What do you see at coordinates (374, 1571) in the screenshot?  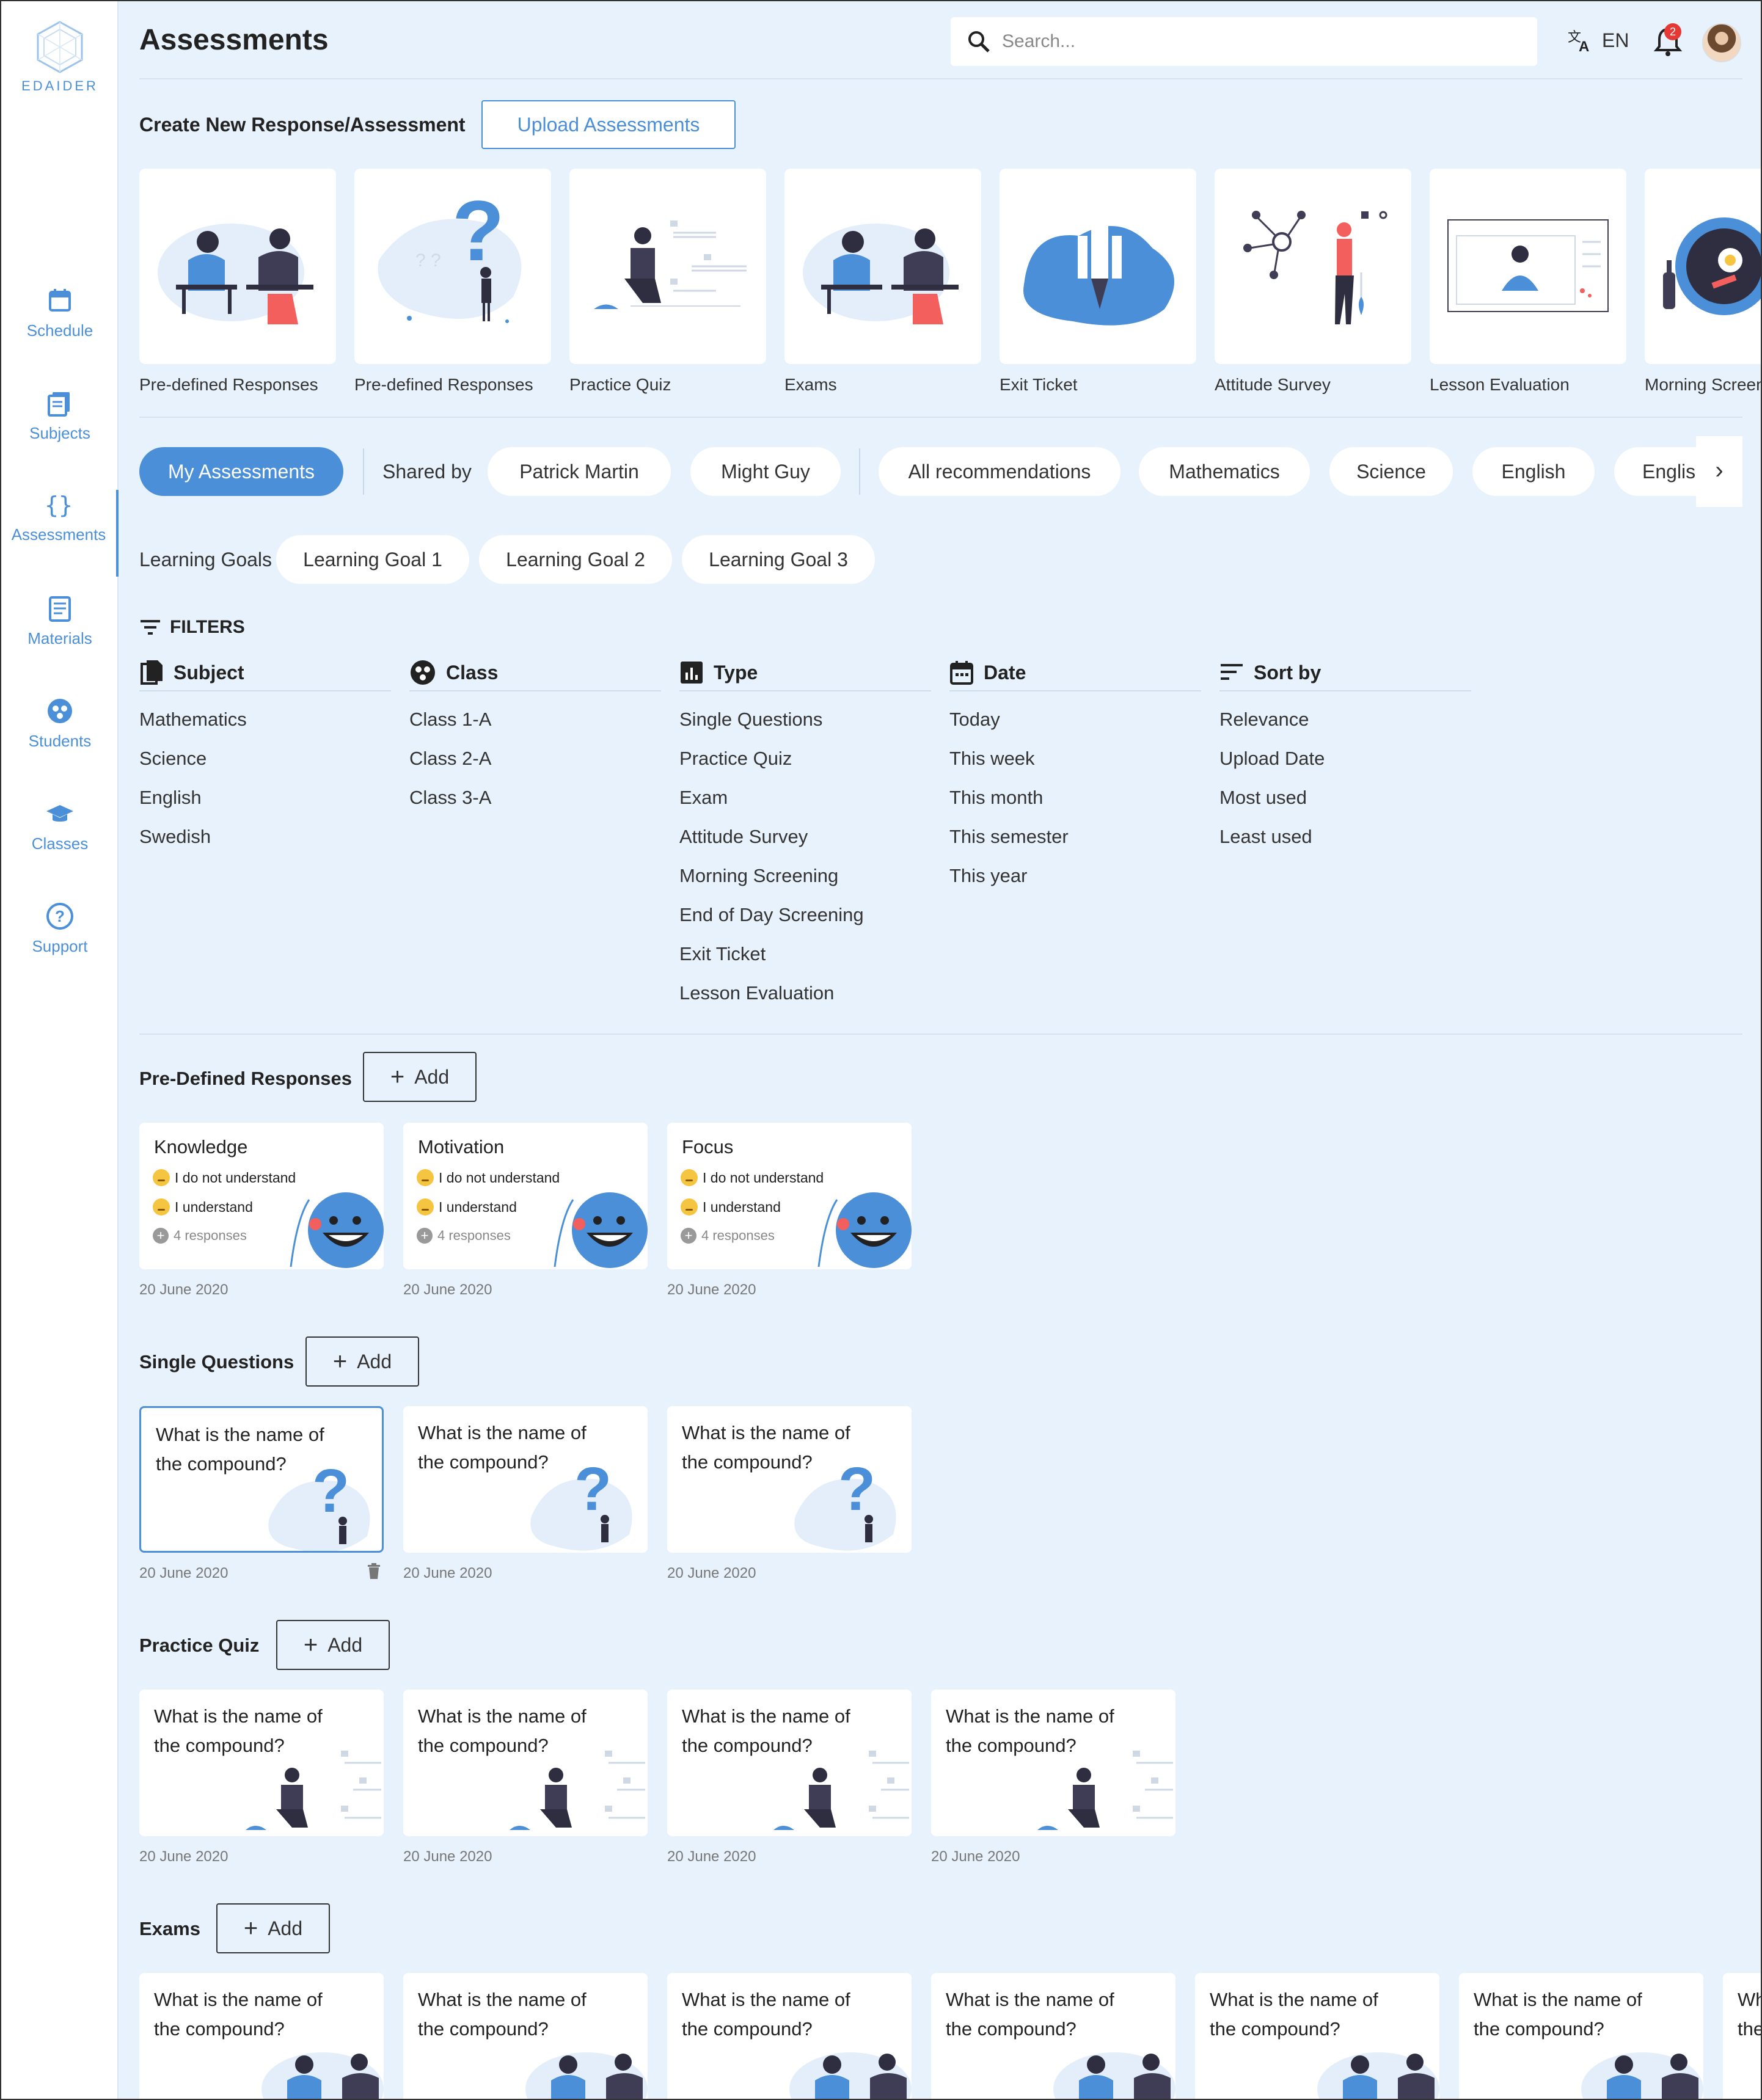 I see `trash-icon` at bounding box center [374, 1571].